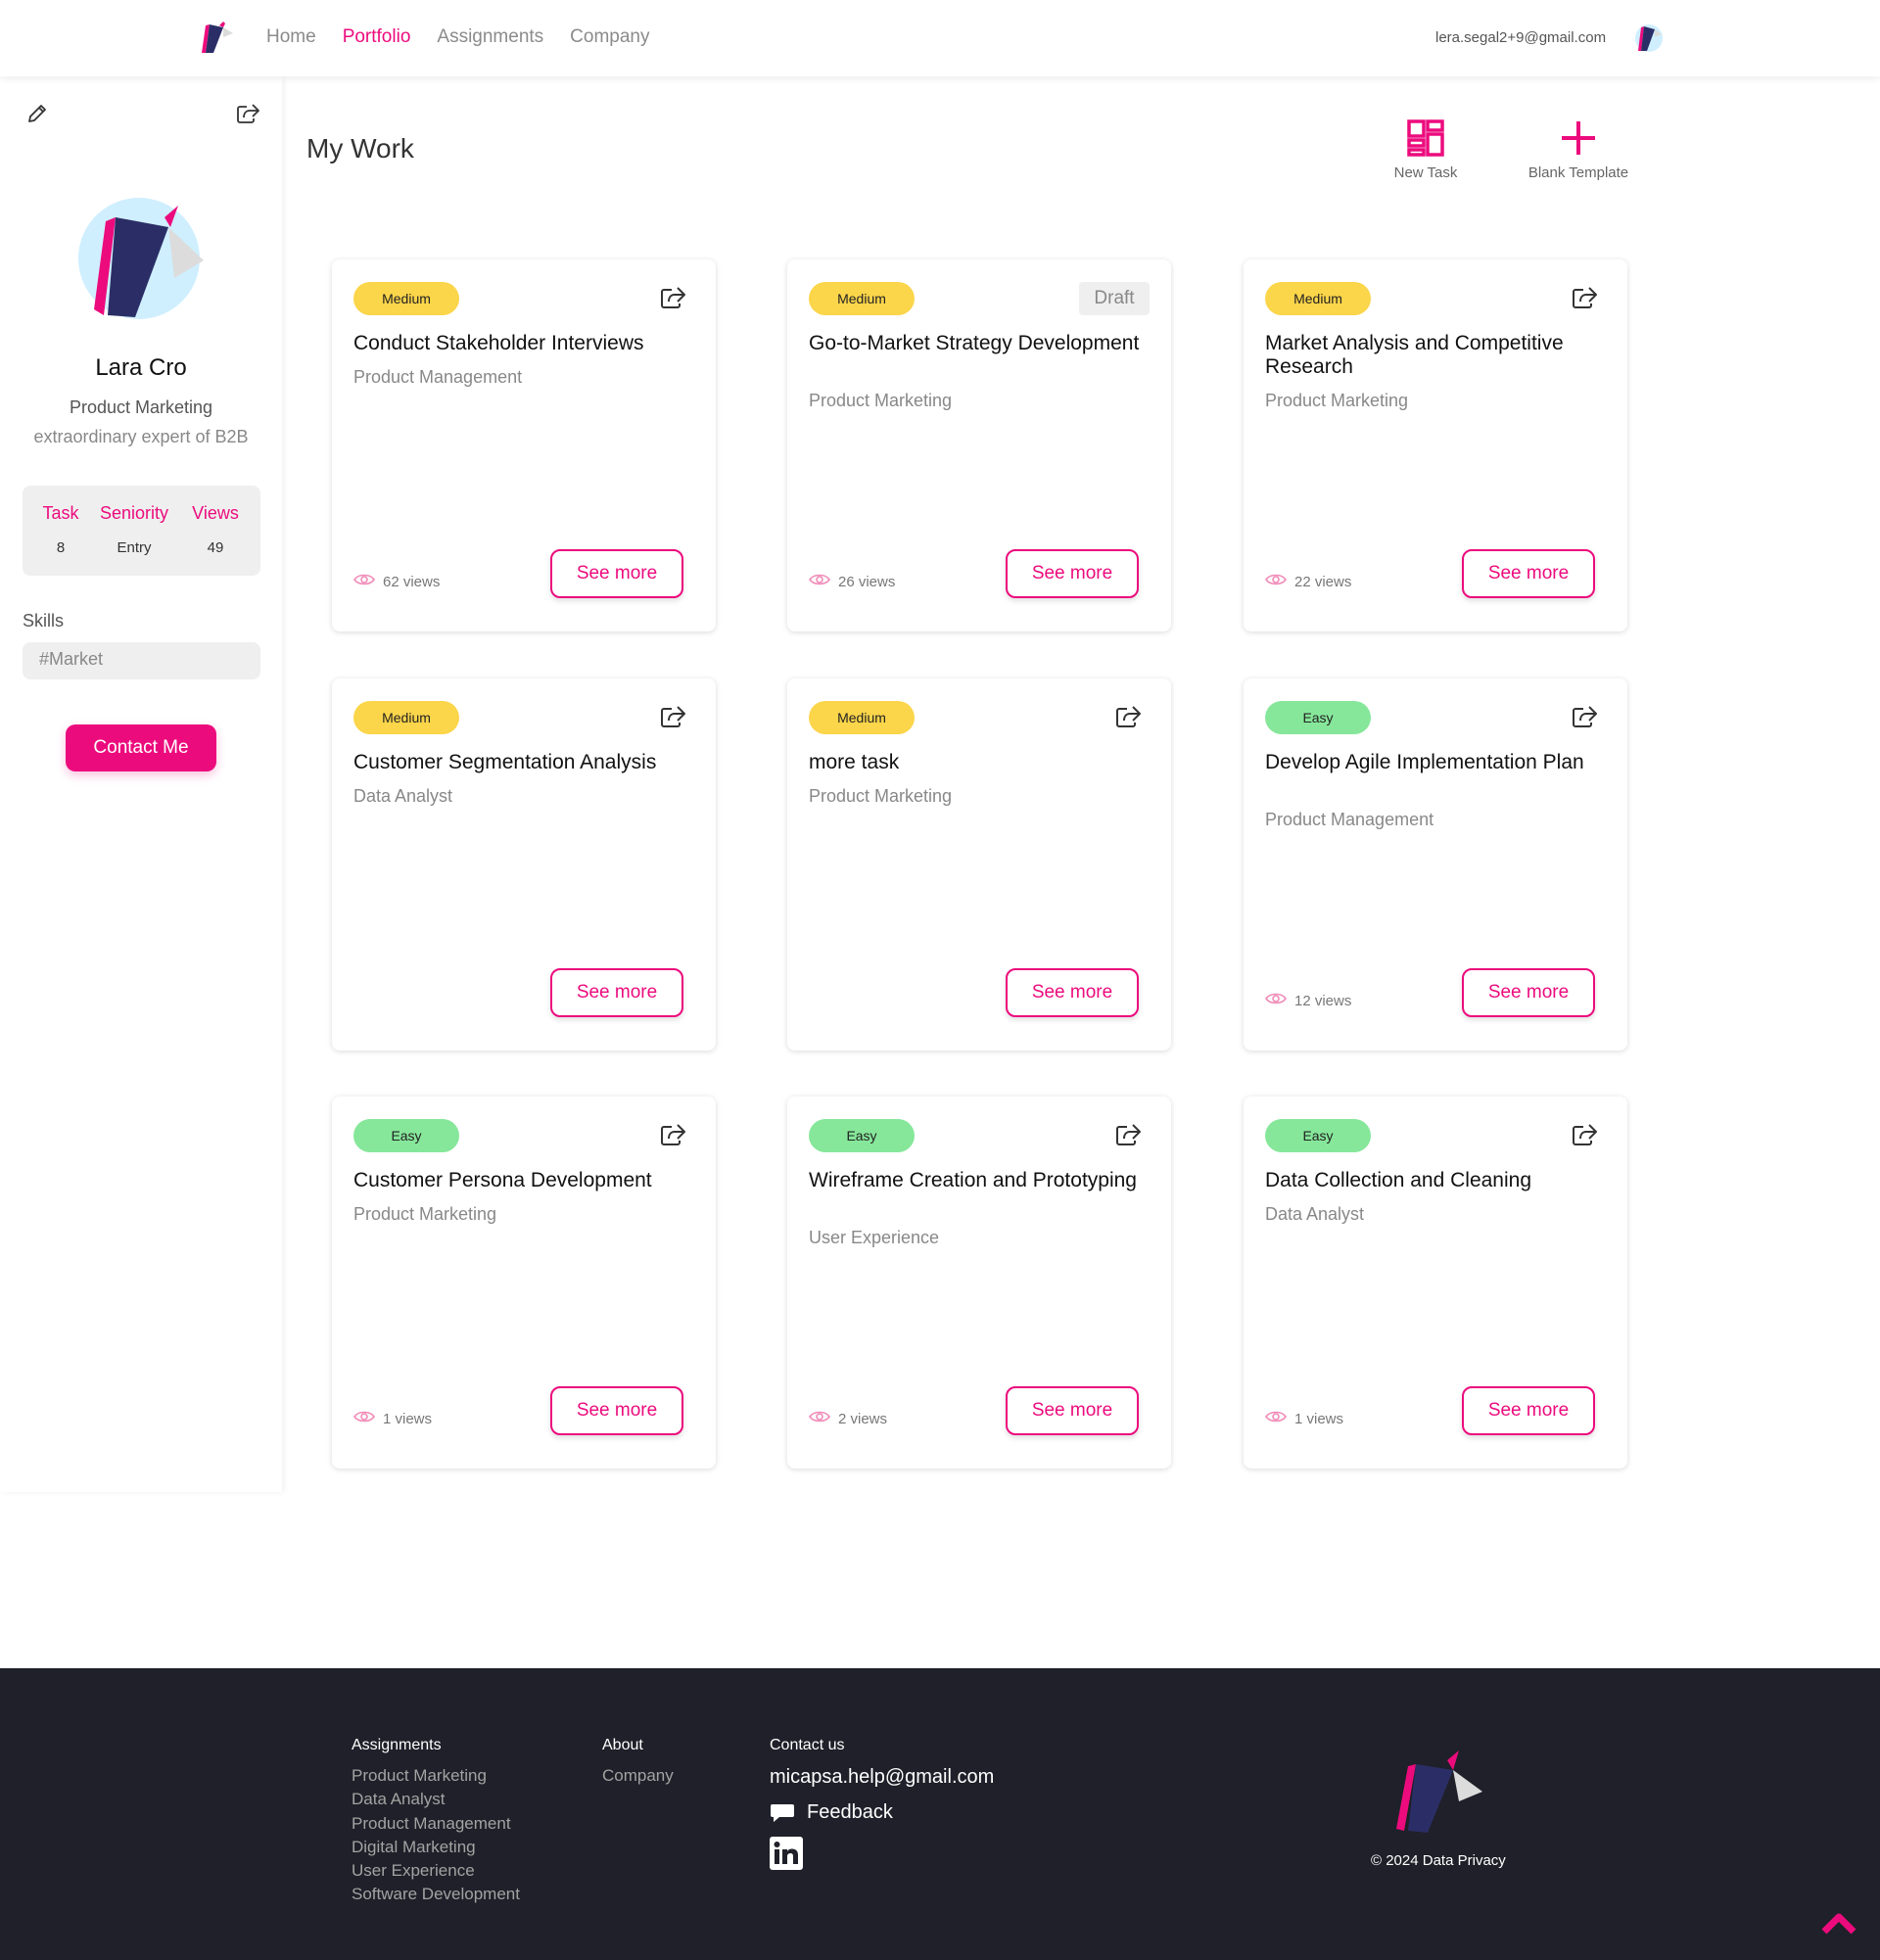 This screenshot has height=1960, width=1880. Describe the element at coordinates (436, 1824) in the screenshot. I see `footer-link: Product Management` at that location.